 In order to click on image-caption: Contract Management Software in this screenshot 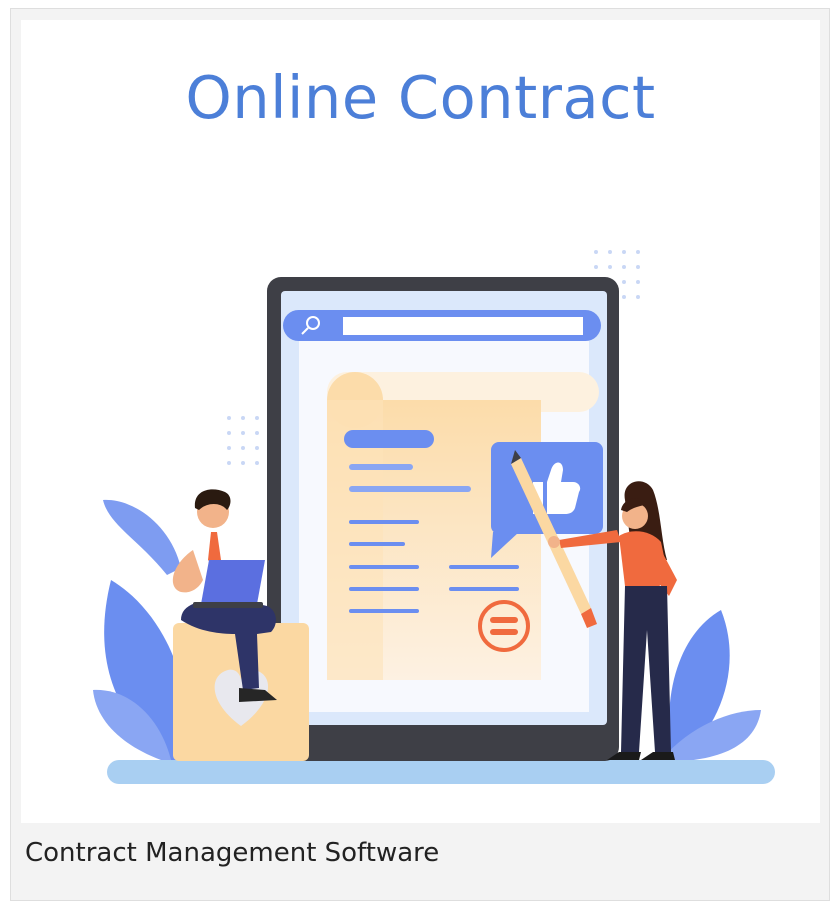, I will do `click(232, 853)`.